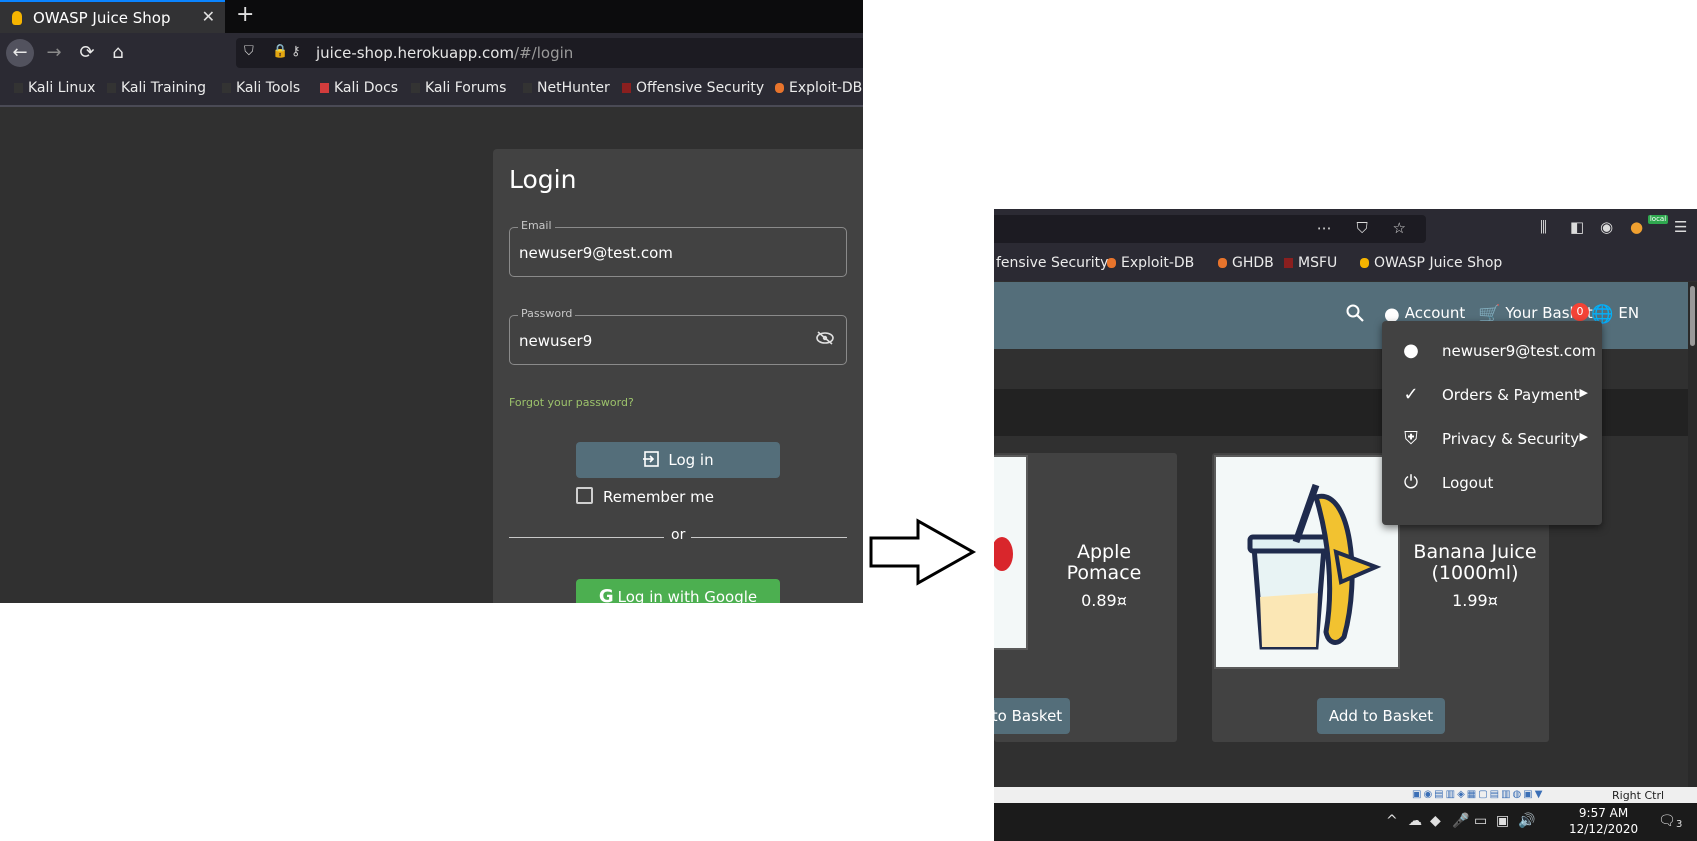  Describe the element at coordinates (1052, 263) in the screenshot. I see `bookmark-offensive-security: fensive Security` at that location.